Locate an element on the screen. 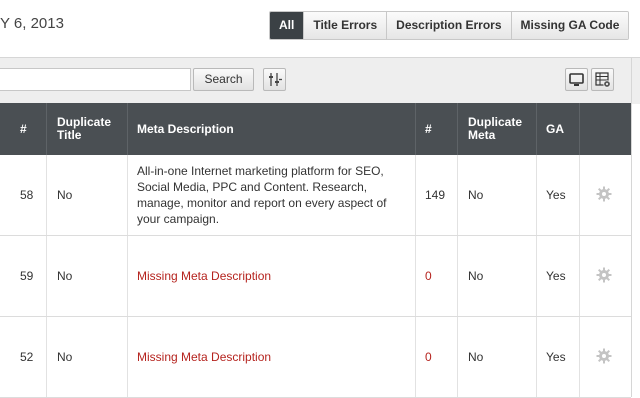 Image resolution: width=640 pixels, height=398 pixels. toolbar: Search is located at coordinates (320, 80).